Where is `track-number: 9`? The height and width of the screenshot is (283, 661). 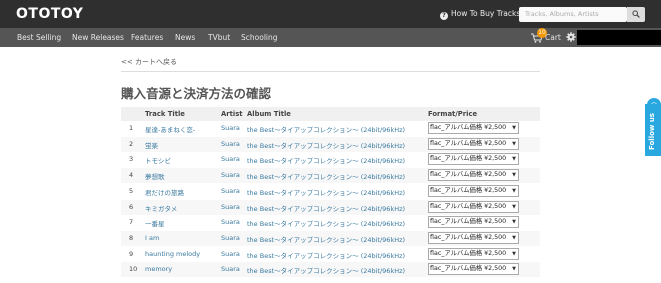 track-number: 9 is located at coordinates (131, 253).